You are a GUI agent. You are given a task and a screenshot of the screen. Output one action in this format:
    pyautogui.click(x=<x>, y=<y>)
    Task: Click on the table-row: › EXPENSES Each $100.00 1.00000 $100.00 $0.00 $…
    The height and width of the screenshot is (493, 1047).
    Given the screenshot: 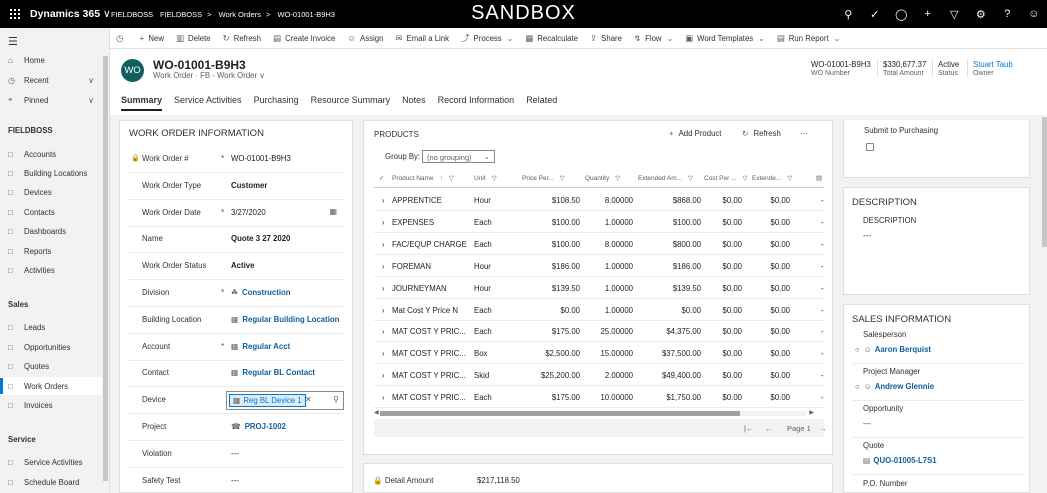 What is the action you would take?
    pyautogui.click(x=599, y=222)
    